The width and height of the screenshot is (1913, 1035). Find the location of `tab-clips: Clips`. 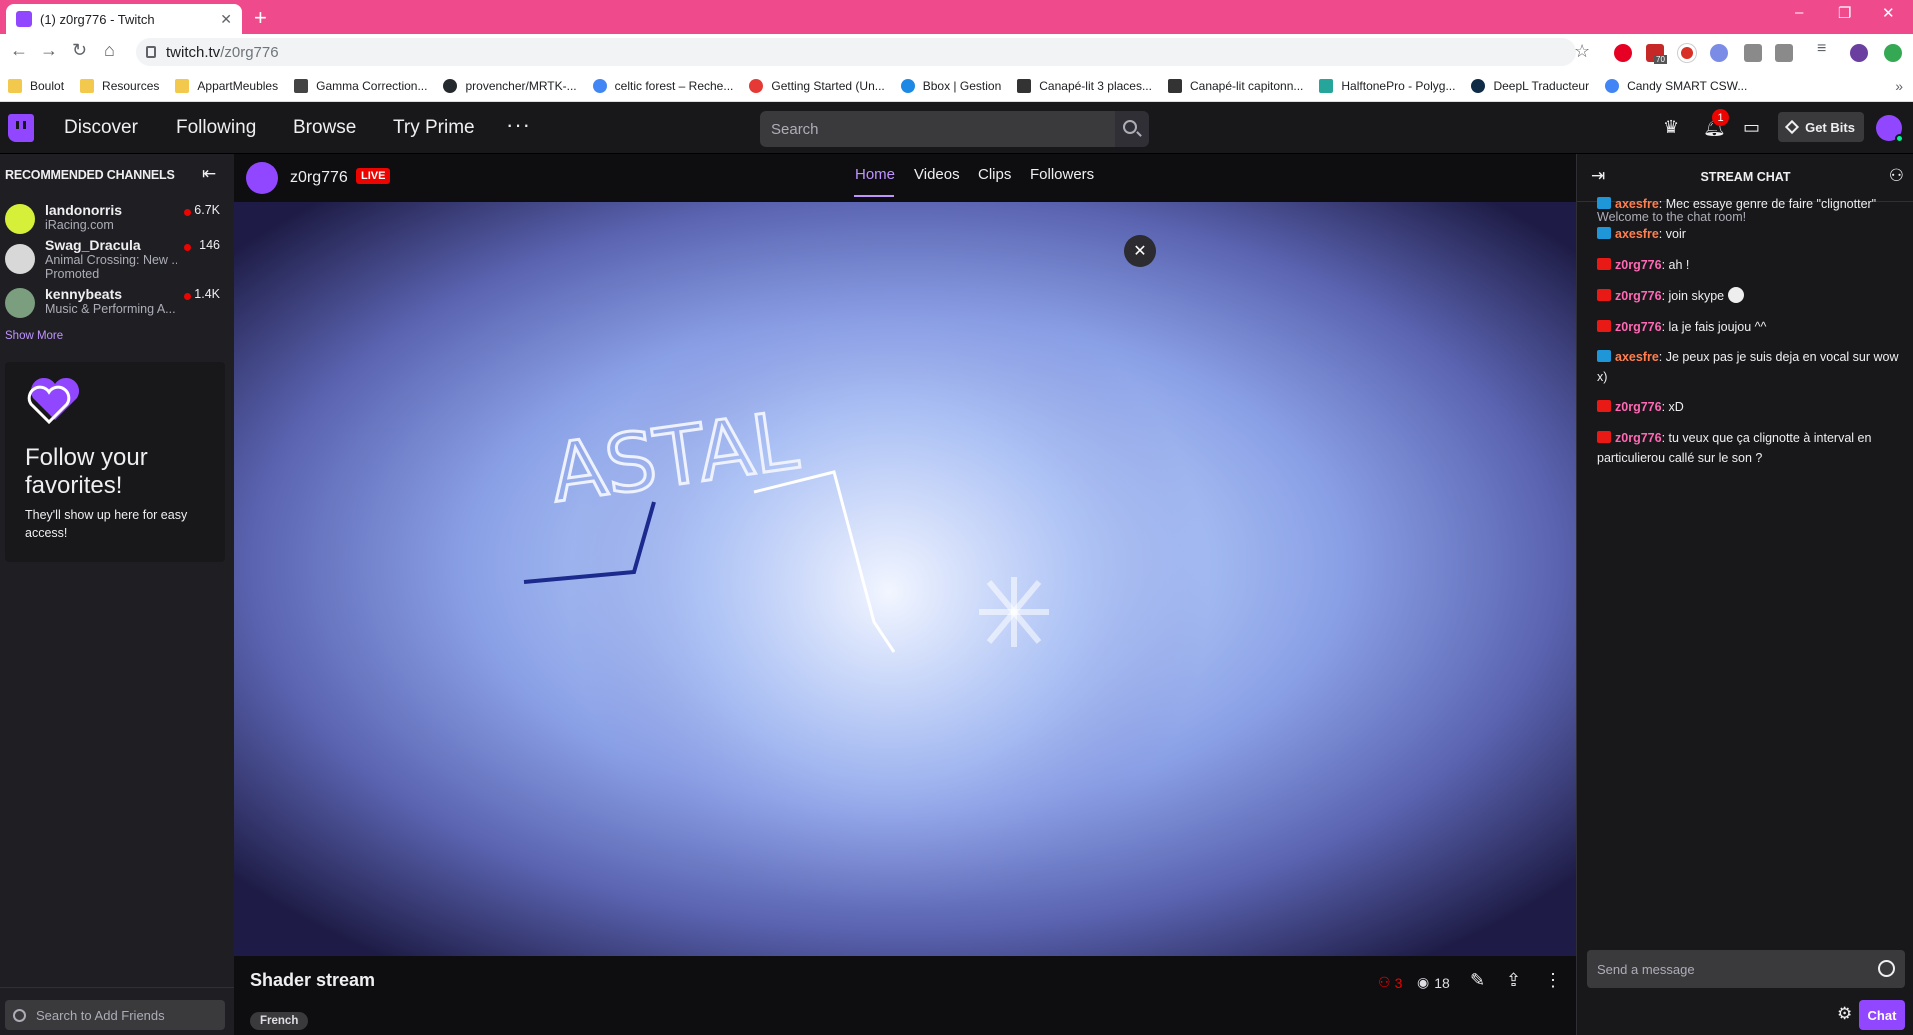

tab-clips: Clips is located at coordinates (994, 174).